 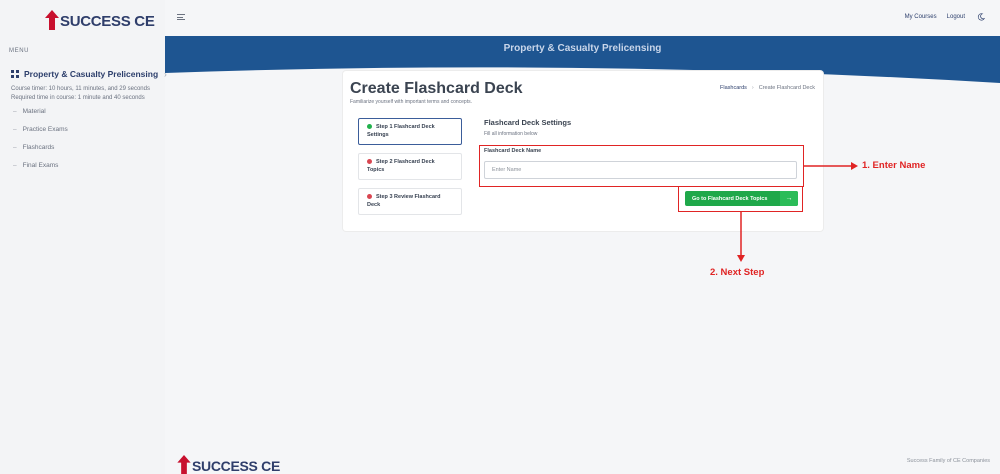 I want to click on sidebar-course-link: Property & Casualty Prelicensing ›, so click(x=89, y=74).